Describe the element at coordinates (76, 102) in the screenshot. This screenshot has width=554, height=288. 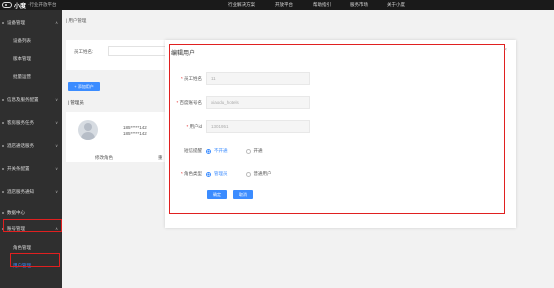
I see `section-title: | 管理员` at that location.